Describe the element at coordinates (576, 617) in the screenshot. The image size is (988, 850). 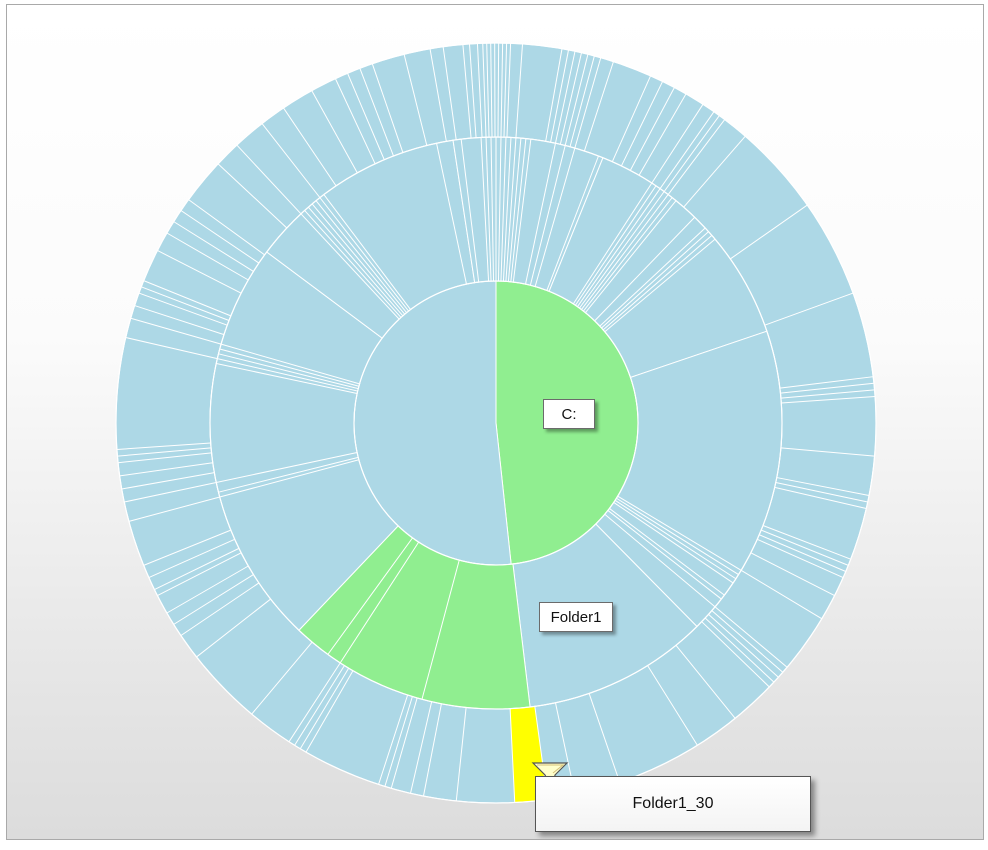
I see `ring-label-folder1: Folder1` at that location.